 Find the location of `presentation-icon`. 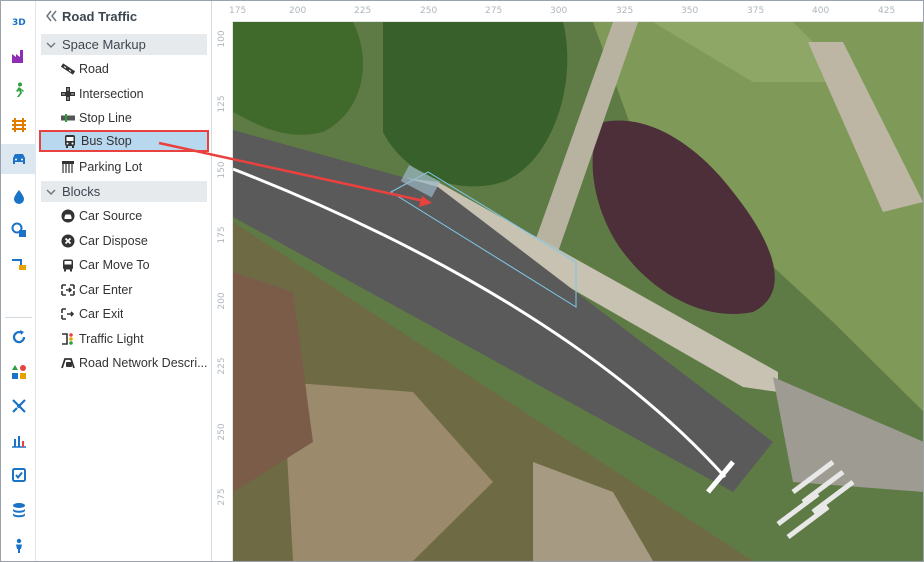

presentation-icon is located at coordinates (18, 475).